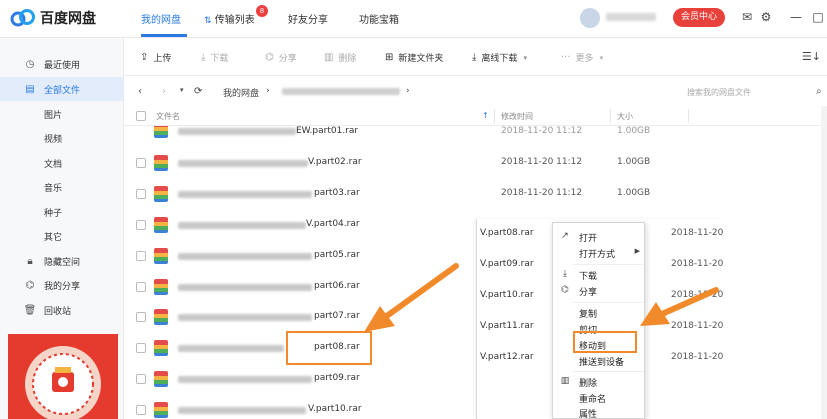 The height and width of the screenshot is (419, 827). I want to click on sidebar-item-documents: 文档, so click(62, 163).